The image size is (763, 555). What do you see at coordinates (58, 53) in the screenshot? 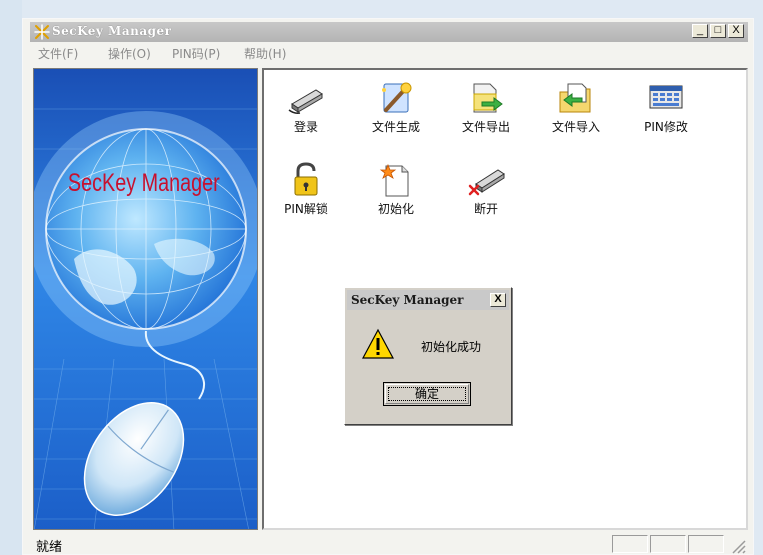
I see `menu-file: 文件(F)` at bounding box center [58, 53].